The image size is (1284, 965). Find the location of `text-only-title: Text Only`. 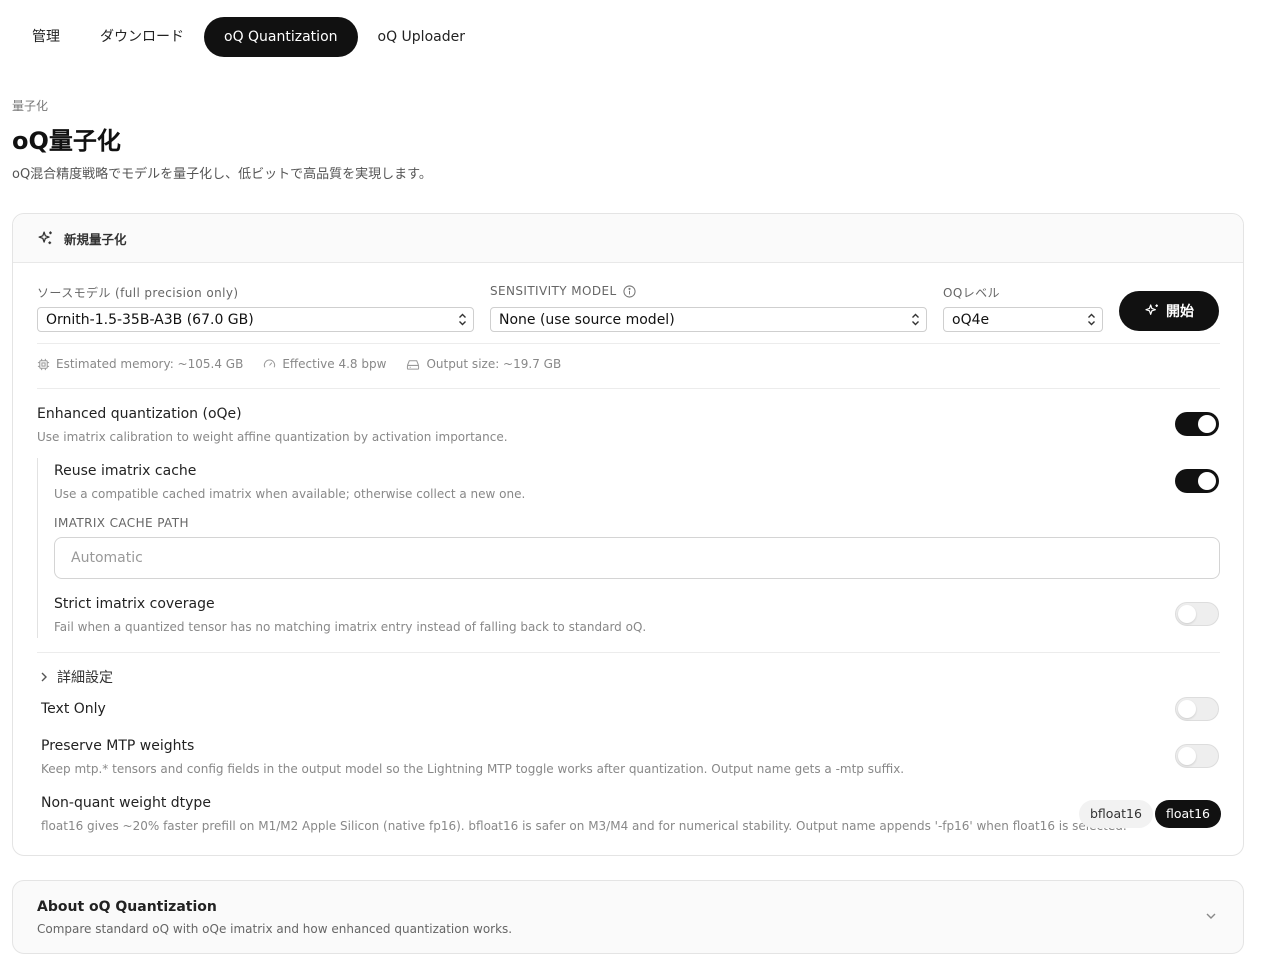

text-only-title: Text Only is located at coordinates (73, 709).